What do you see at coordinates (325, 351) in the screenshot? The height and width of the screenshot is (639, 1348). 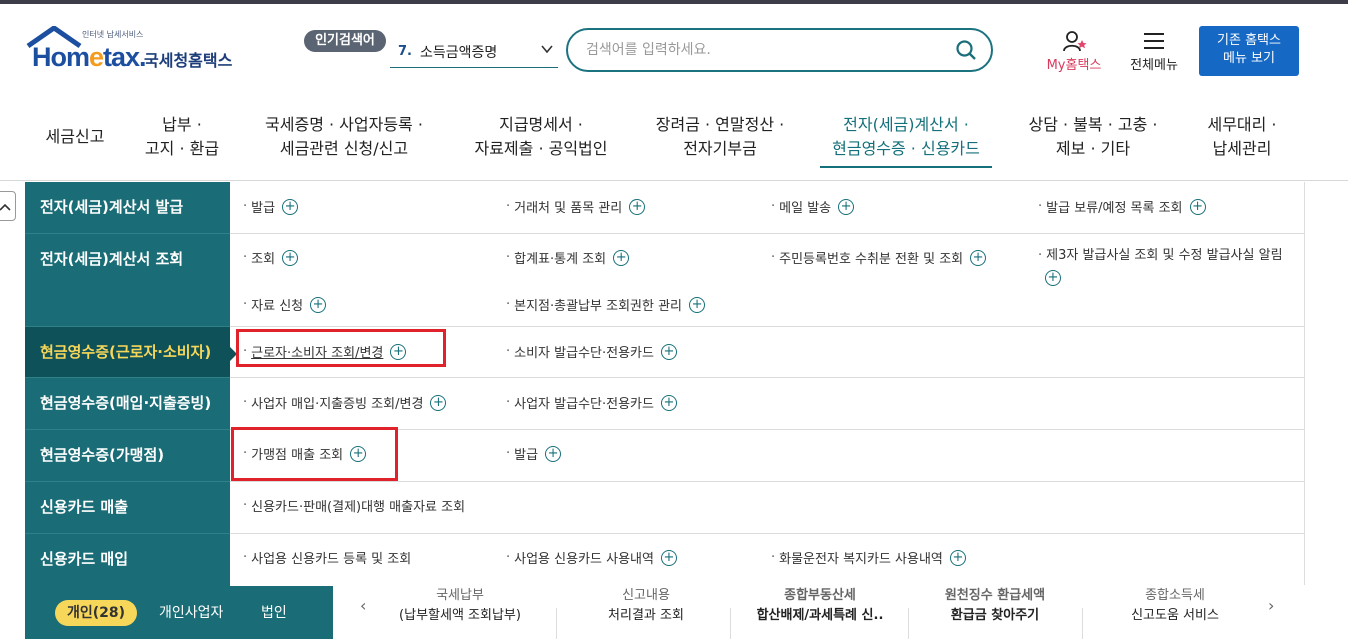 I see `link-consumer-inquiry-change: · 근로자·소비자 조회/변경 +` at bounding box center [325, 351].